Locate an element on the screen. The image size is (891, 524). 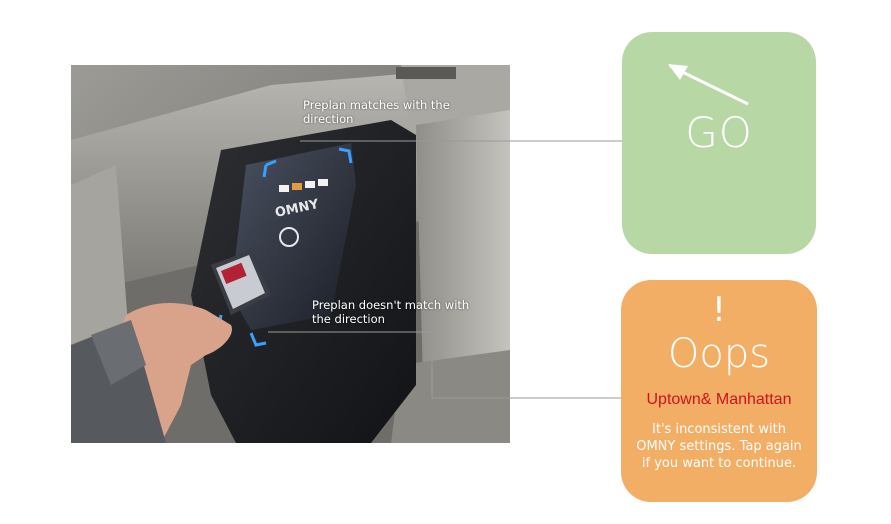
direction-label: Uptown& Manhattan is located at coordinates (719, 399).